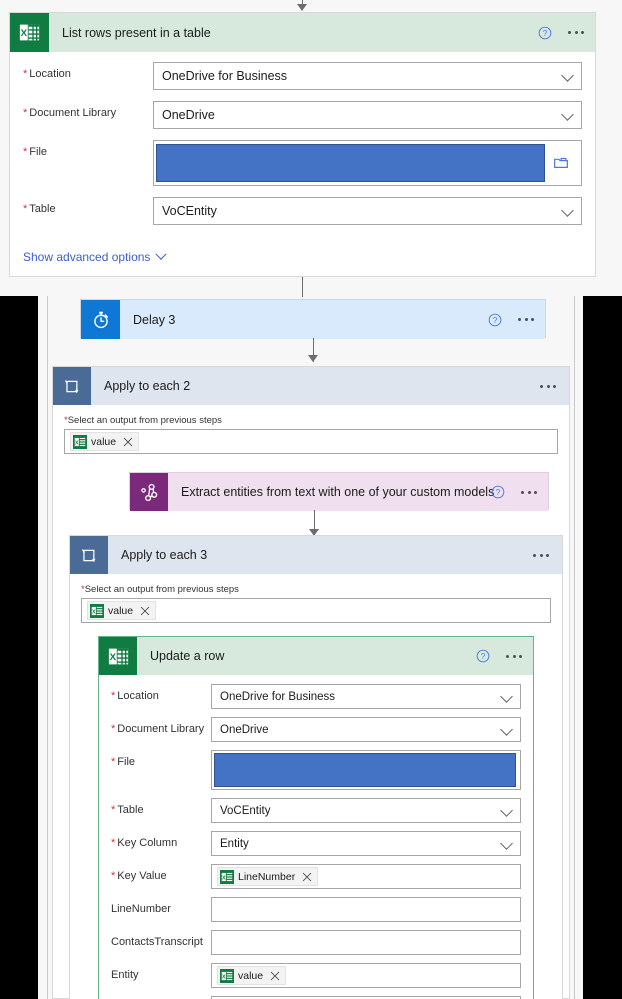 The image size is (622, 999). Describe the element at coordinates (366, 843) in the screenshot. I see `key-column-dropdown: Entity` at that location.